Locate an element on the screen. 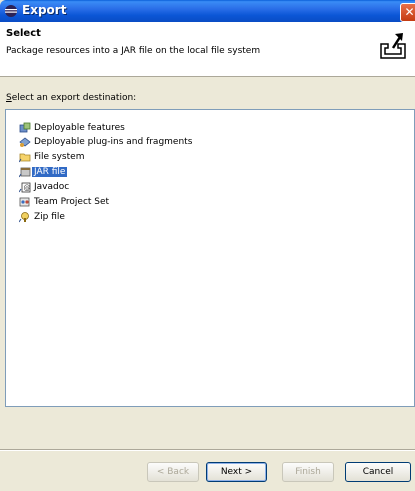 The width and height of the screenshot is (415, 491). javadoc-icon: @ is located at coordinates (25, 187).